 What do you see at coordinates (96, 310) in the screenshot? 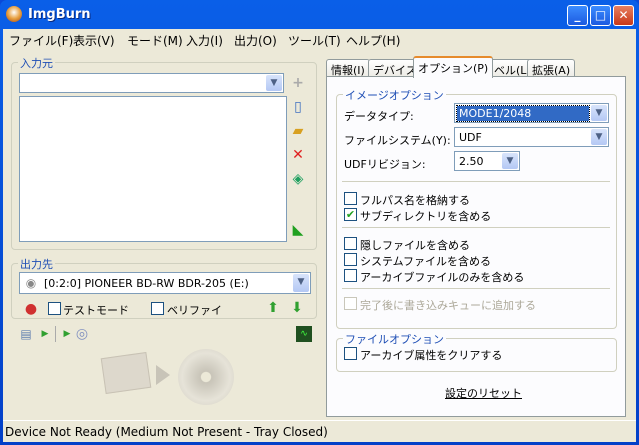
I see `test-mode-label: テストモード` at bounding box center [96, 310].